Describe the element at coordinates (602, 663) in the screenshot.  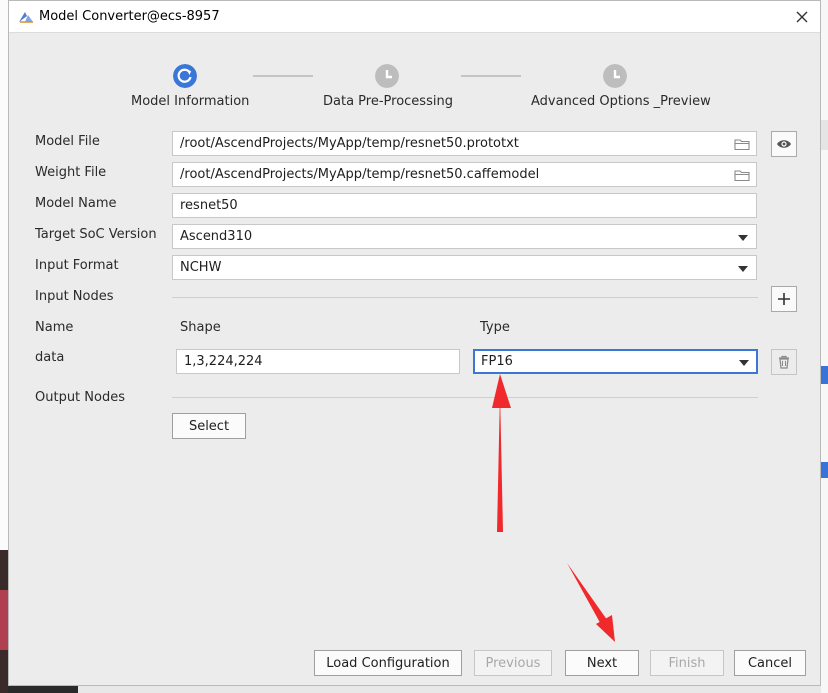
I see `next-button: Next` at that location.